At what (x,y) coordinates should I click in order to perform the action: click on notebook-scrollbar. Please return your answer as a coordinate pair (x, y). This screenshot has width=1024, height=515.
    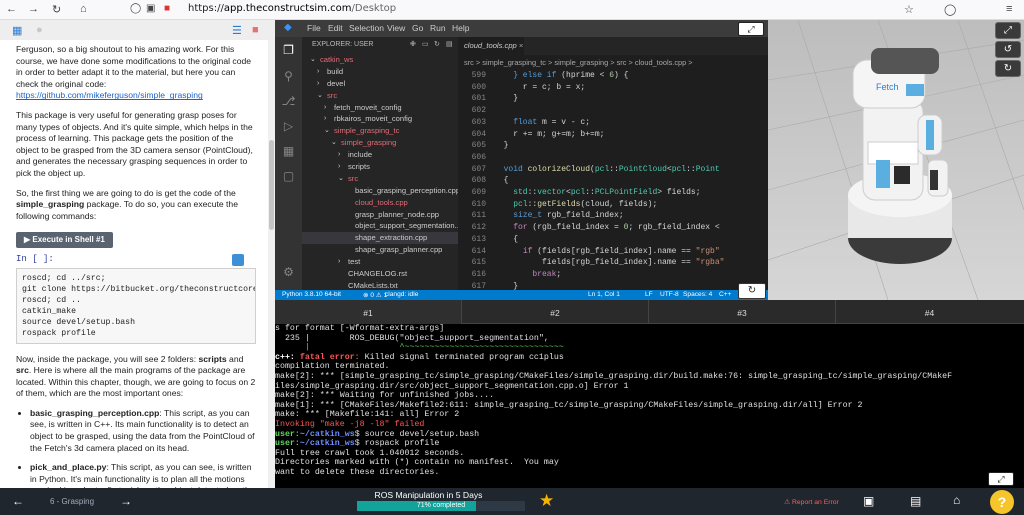
    Looking at the image, I should click on (271, 264).